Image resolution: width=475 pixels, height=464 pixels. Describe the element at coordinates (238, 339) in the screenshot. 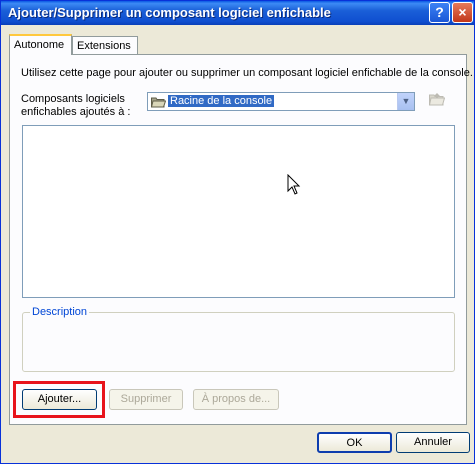

I see `description-group: Description` at that location.